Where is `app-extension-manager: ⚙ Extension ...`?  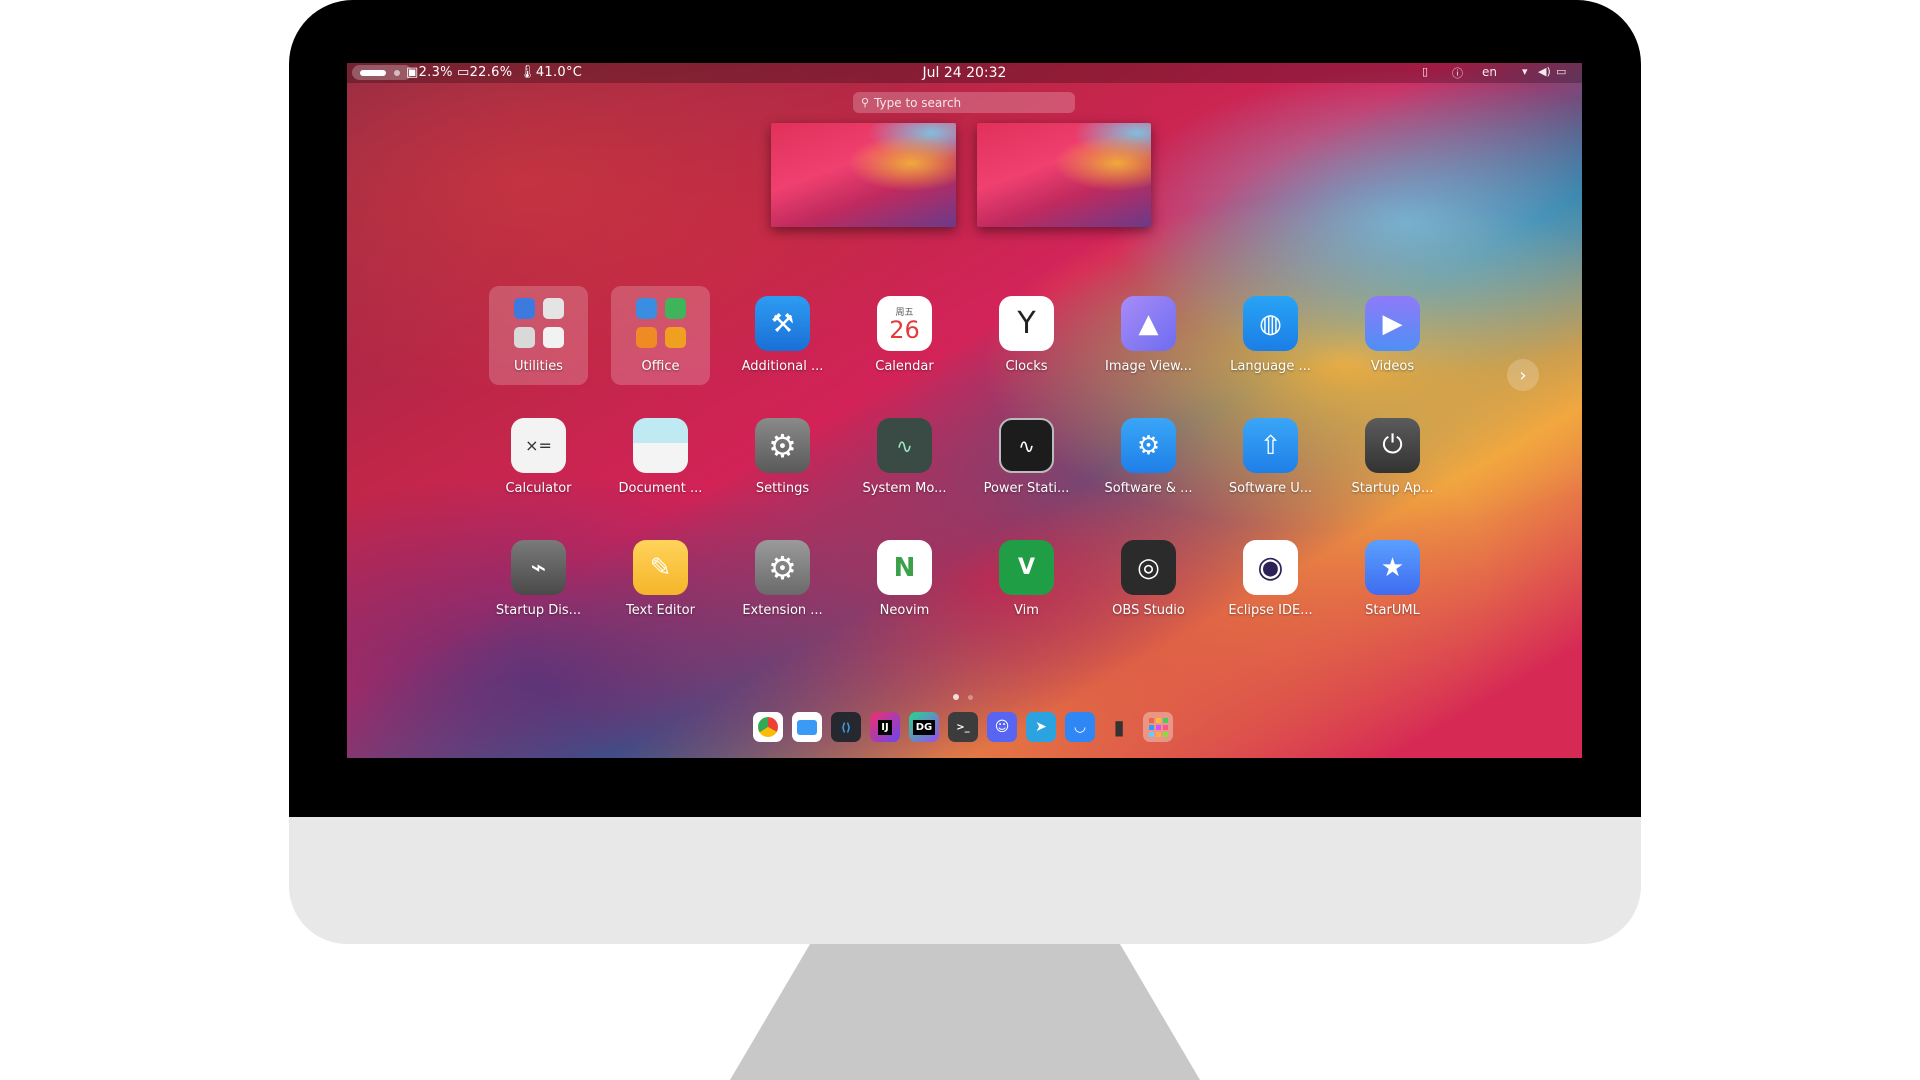 app-extension-manager: ⚙ Extension ... is located at coordinates (782, 579).